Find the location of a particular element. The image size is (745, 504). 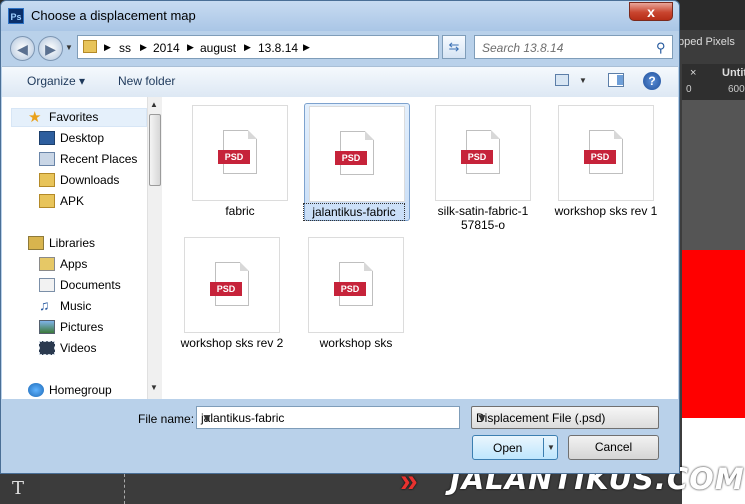

file-name: workshop sks rev 1 is located at coordinates (606, 211).